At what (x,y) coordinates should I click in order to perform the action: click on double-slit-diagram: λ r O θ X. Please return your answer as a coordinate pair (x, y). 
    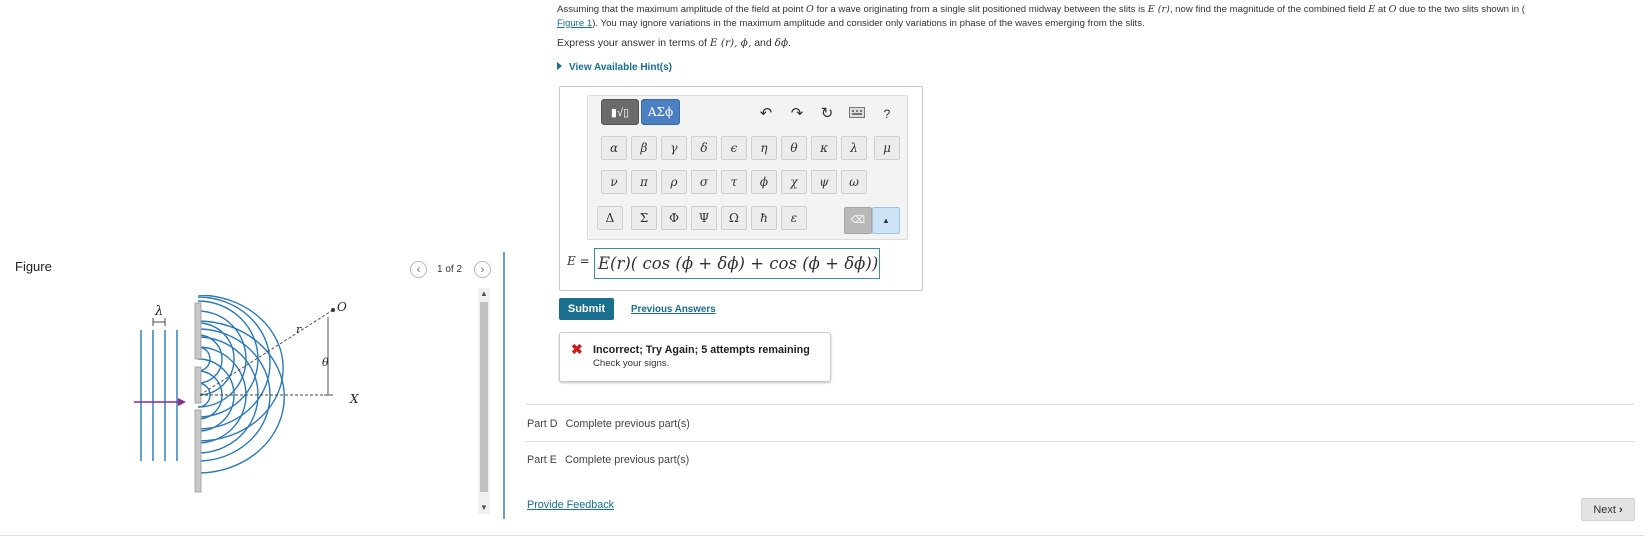
    Looking at the image, I should click on (246, 394).